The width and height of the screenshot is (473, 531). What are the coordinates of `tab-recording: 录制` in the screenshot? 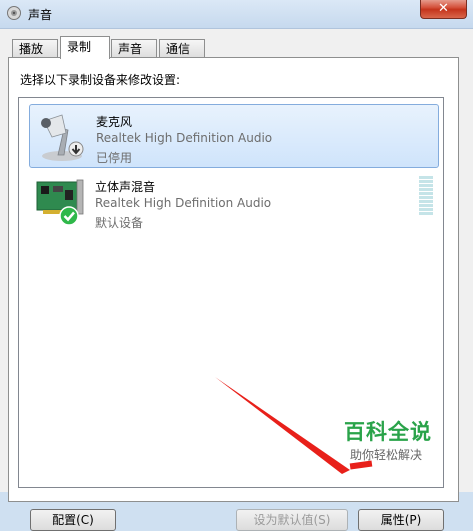 It's located at (85, 47).